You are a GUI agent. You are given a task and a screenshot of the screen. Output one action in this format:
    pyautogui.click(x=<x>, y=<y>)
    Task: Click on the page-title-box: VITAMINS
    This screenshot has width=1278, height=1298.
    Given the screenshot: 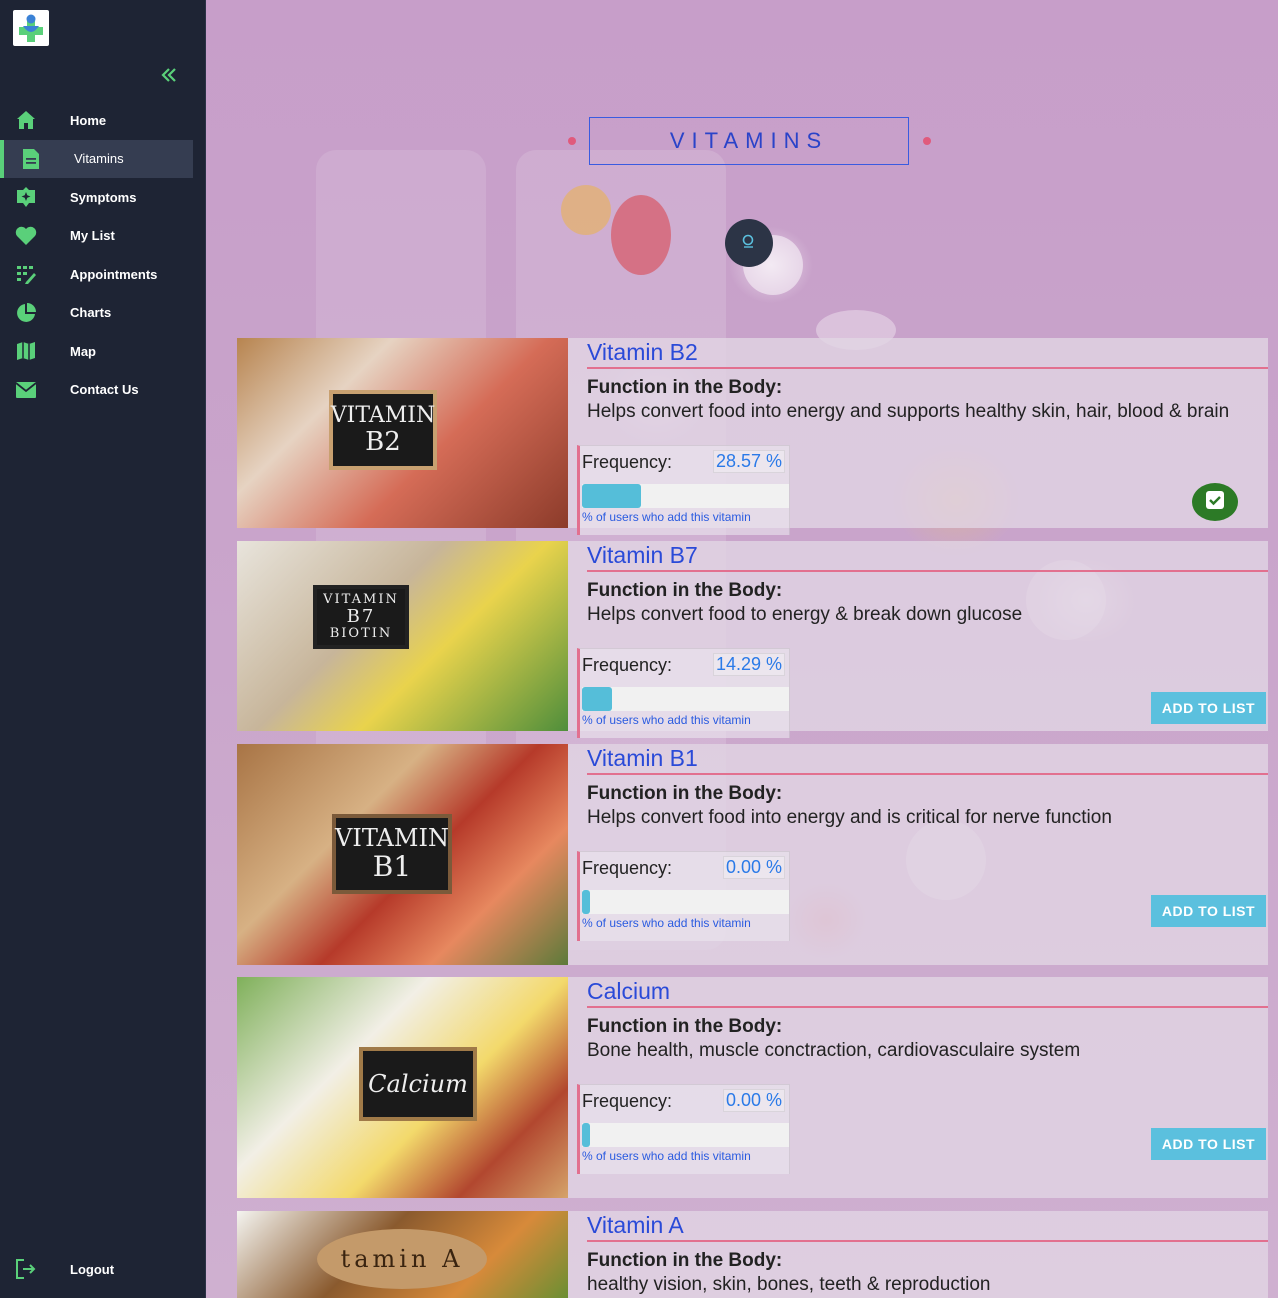 What is the action you would take?
    pyautogui.click(x=749, y=141)
    